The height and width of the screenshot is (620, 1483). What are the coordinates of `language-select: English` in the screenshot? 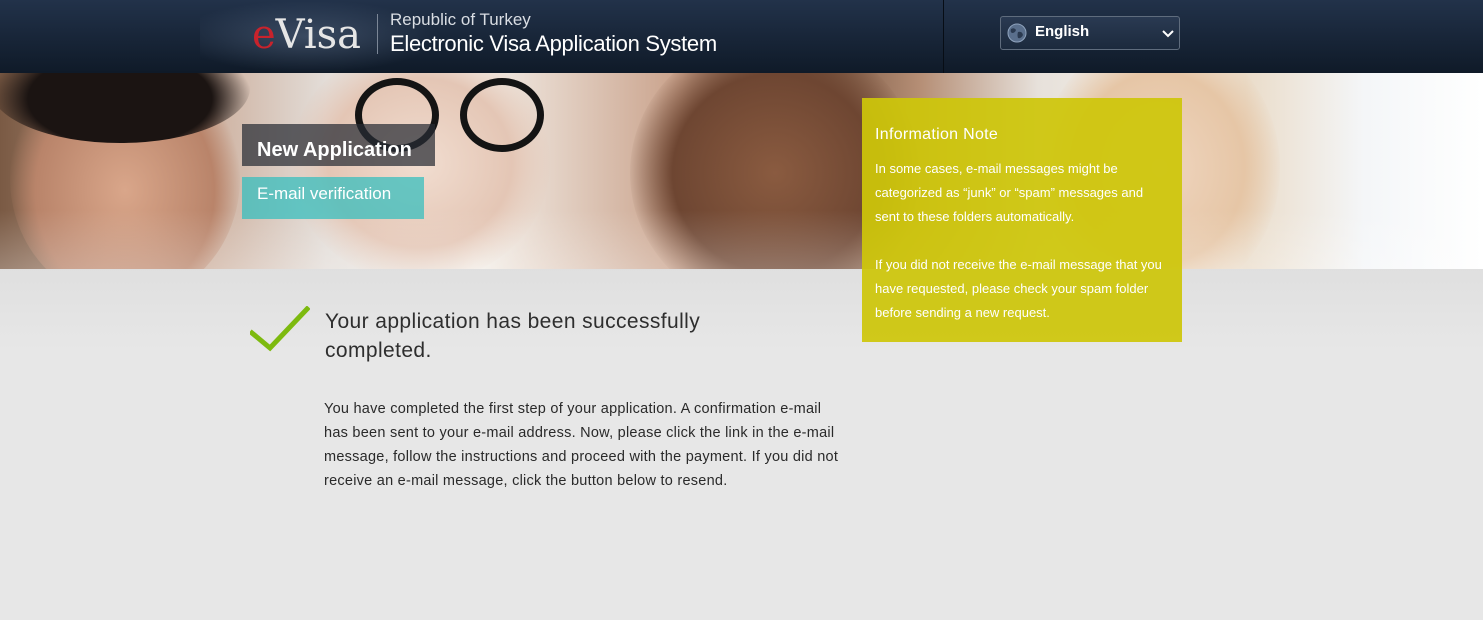 It's located at (1090, 33).